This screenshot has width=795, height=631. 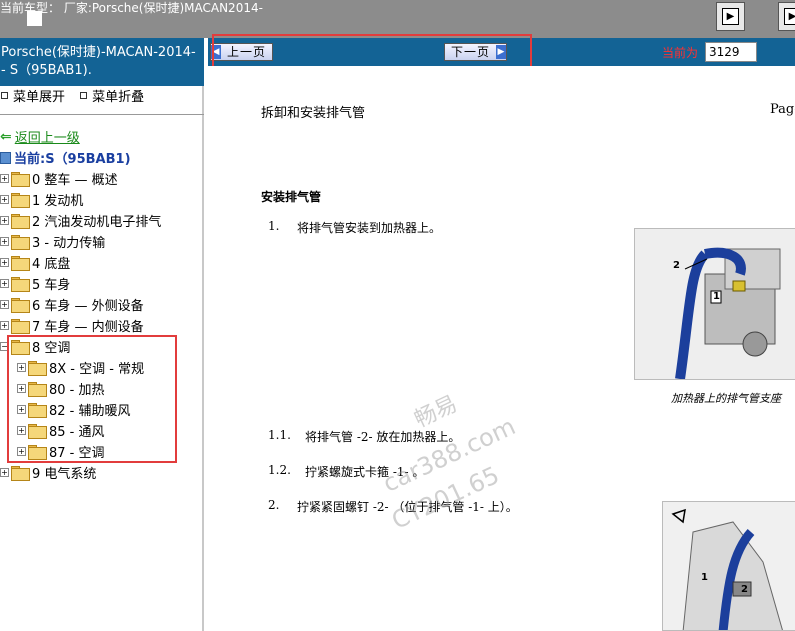 What do you see at coordinates (6, 136) in the screenshot?
I see `back-arrow-icon: ⇐` at bounding box center [6, 136].